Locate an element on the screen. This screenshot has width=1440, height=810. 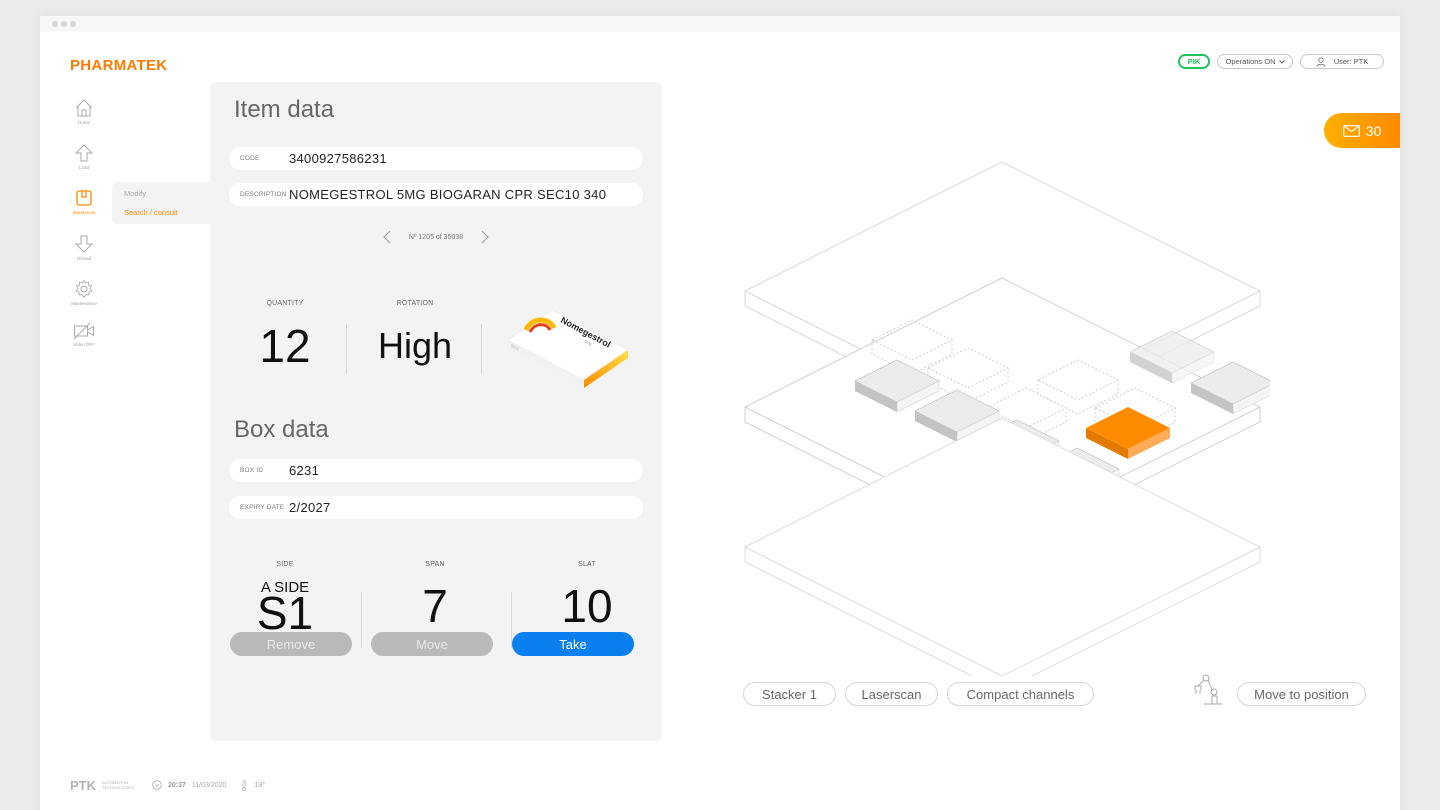
take-button: Take is located at coordinates (573, 644).